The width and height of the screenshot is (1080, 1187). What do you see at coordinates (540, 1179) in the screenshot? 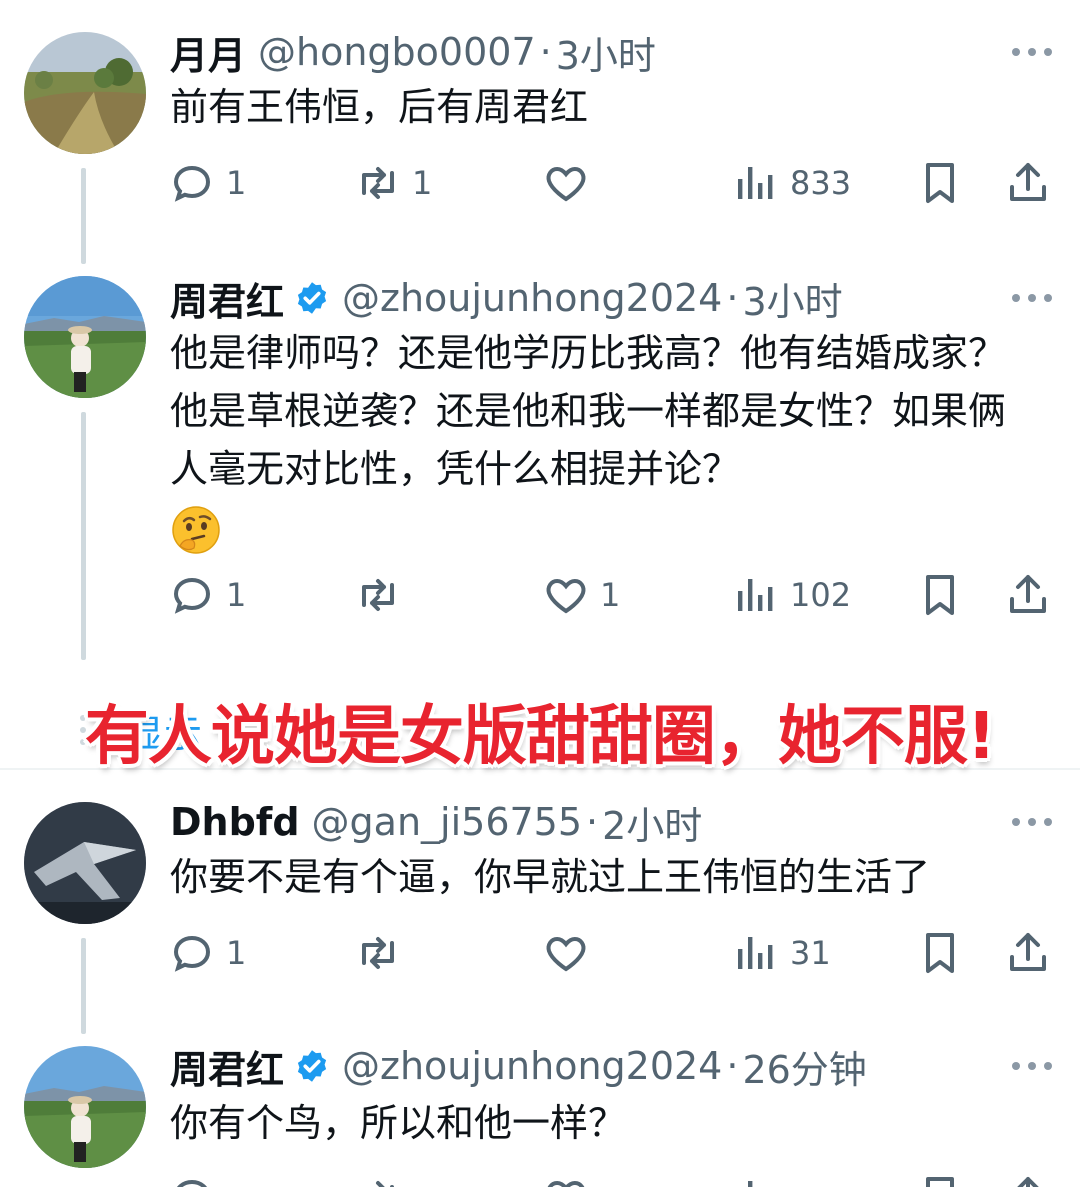
I see `tweet-actions-partial` at bounding box center [540, 1179].